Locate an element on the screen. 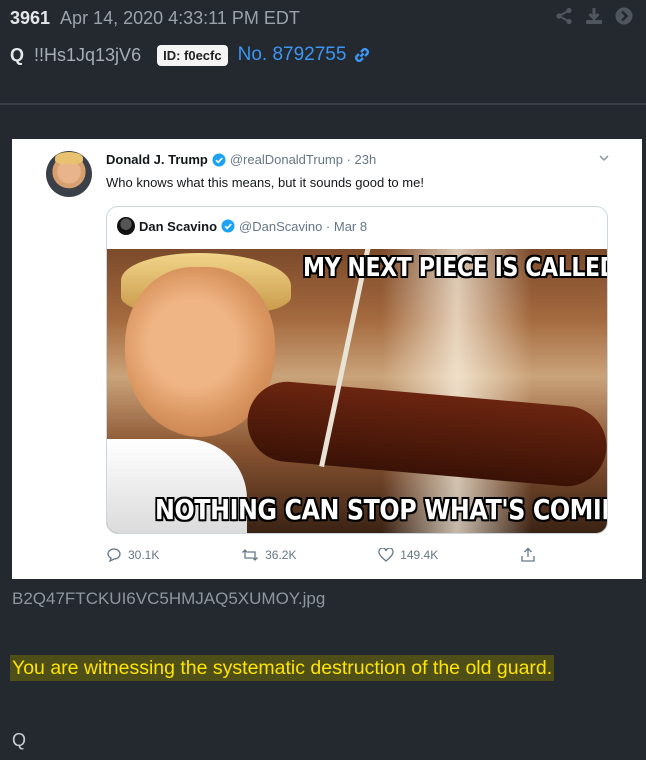 The height and width of the screenshot is (760, 646). post-number-link-label: No. 8792755 is located at coordinates (292, 55).